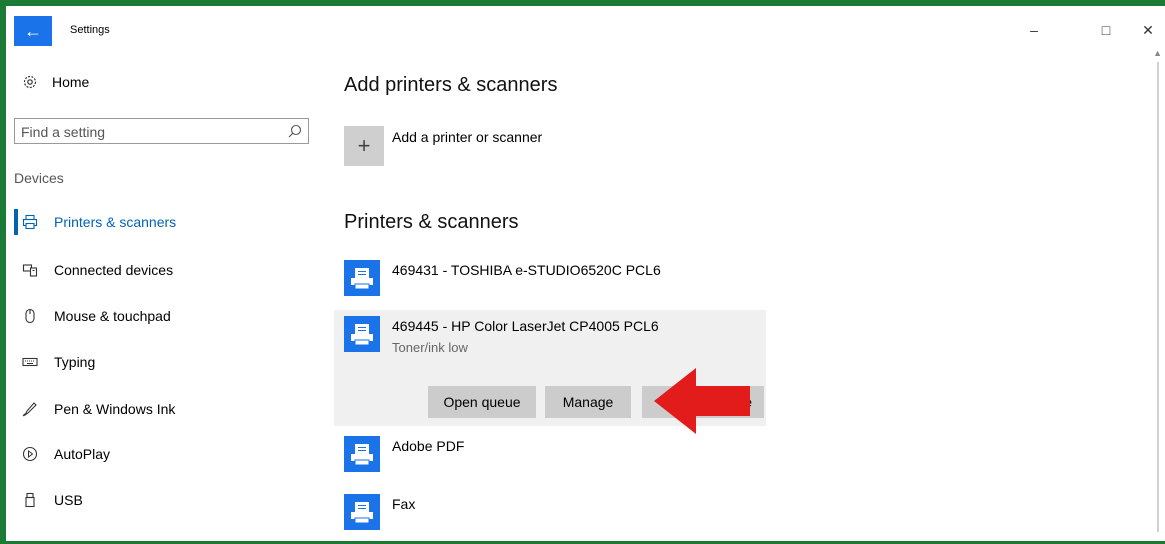  I want to click on mouse-icon, so click(30, 316).